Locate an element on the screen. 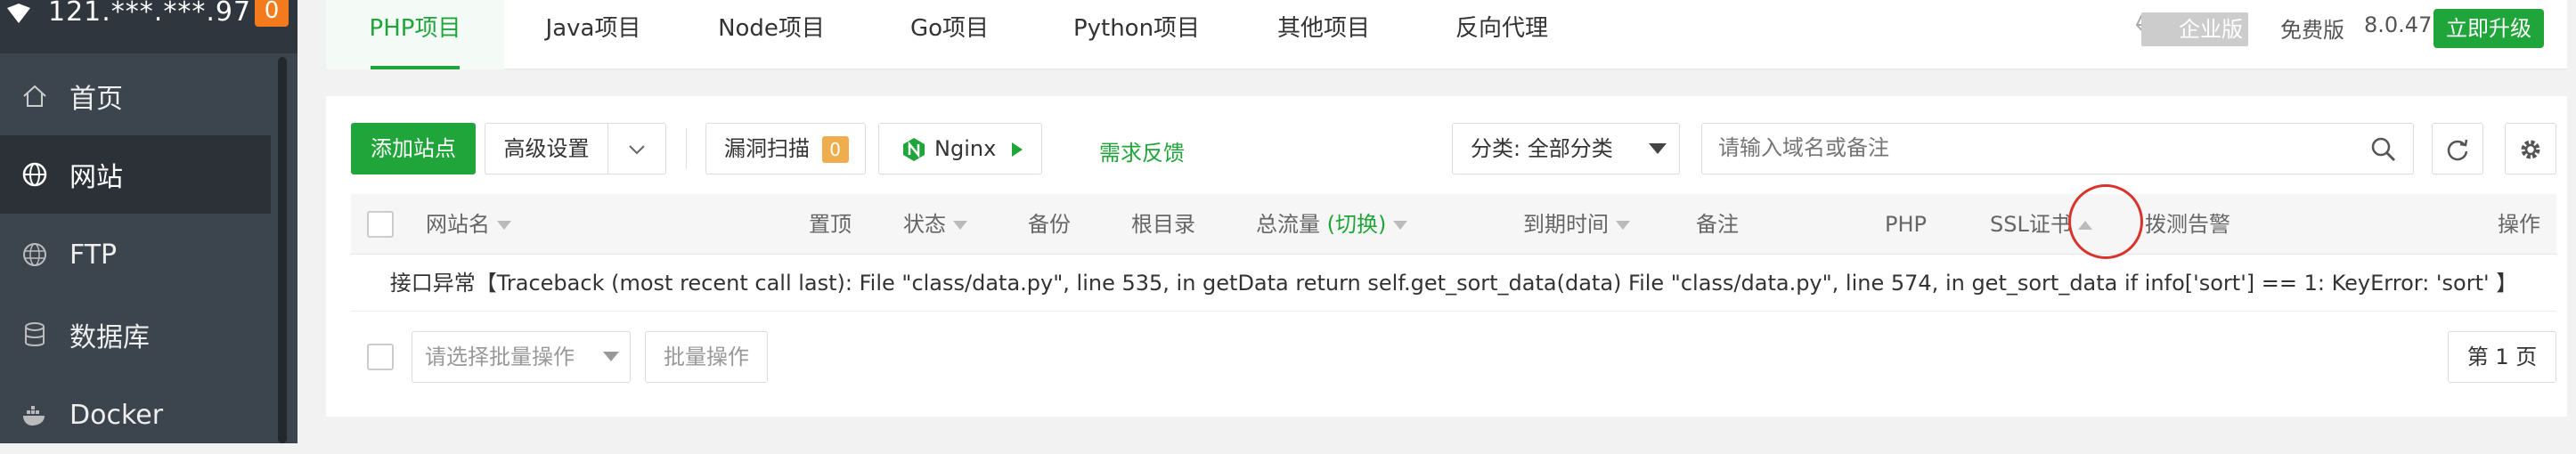 The height and width of the screenshot is (454, 2576). sidebar: 121.***.***.97 0 首页 网站 FTP 数据库 Docker is located at coordinates (149, 221).